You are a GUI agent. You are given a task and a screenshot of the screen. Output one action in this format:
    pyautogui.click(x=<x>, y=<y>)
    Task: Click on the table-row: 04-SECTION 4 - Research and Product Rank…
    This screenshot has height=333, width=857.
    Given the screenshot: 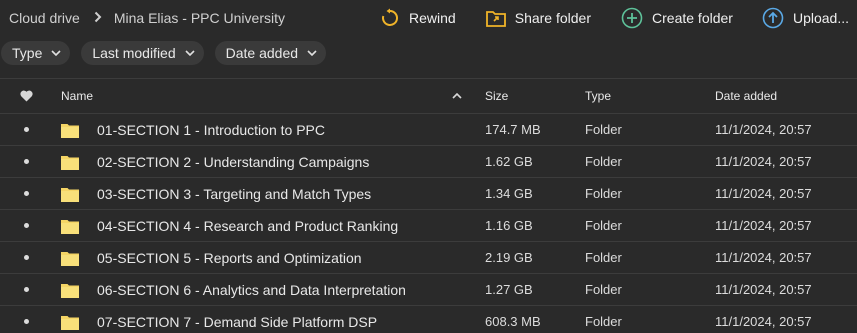 What is the action you would take?
    pyautogui.click(x=428, y=226)
    